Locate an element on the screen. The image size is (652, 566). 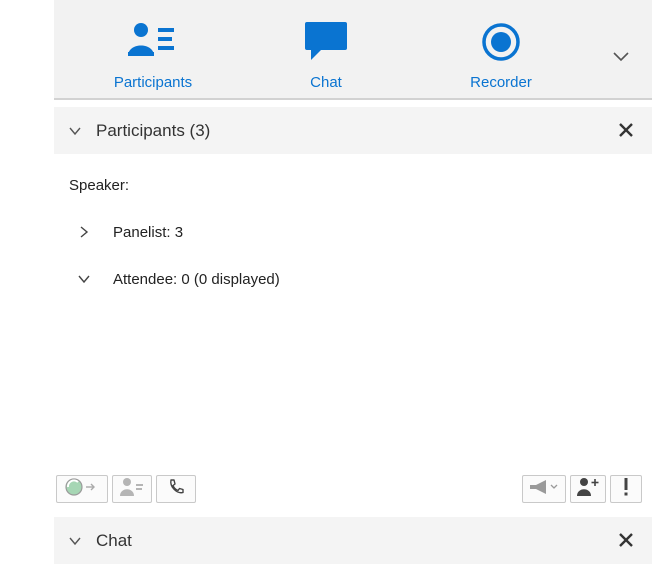
call-button is located at coordinates (176, 489).